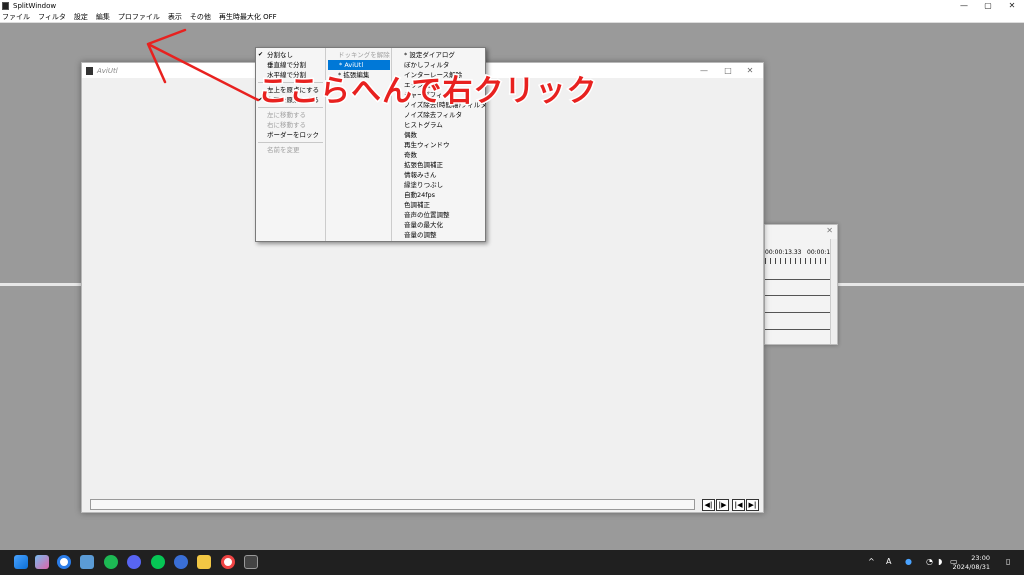  What do you see at coordinates (888, 561) in the screenshot?
I see `ime-indicator: A` at bounding box center [888, 561].